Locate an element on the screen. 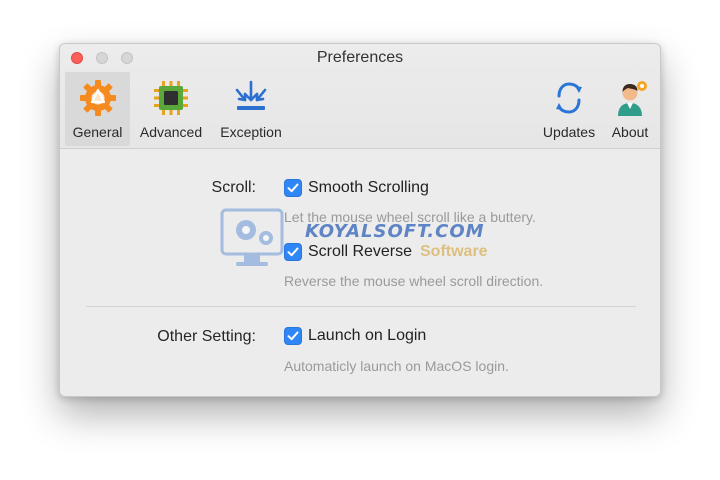 The width and height of the screenshot is (720, 480). tab-exception-label: Exception is located at coordinates (251, 132).